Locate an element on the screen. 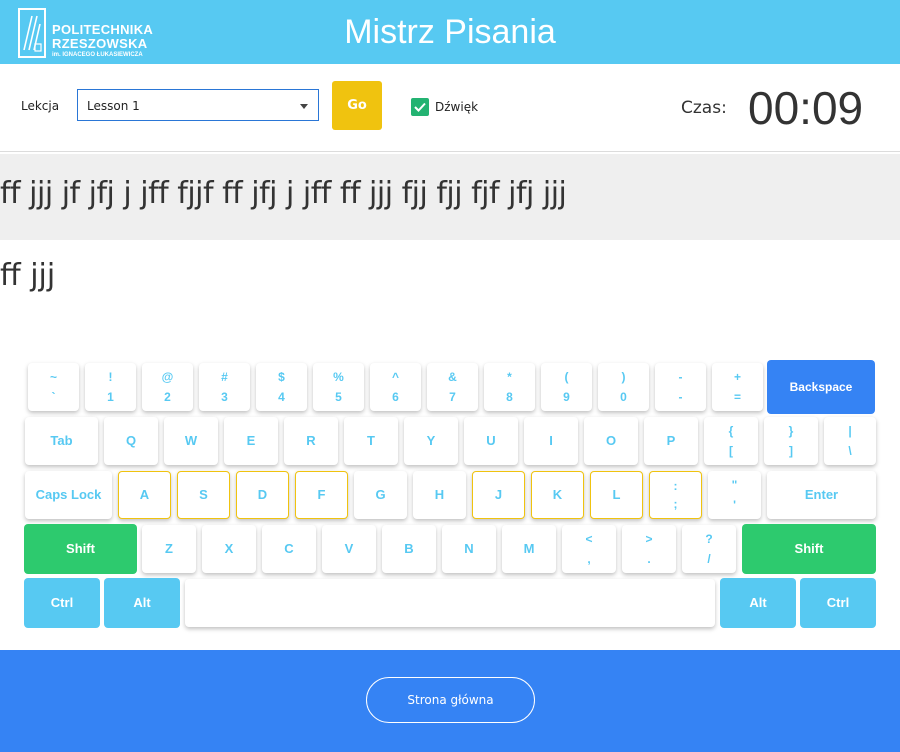 The height and width of the screenshot is (752, 900). key-bracket-left: {[ is located at coordinates (731, 441).